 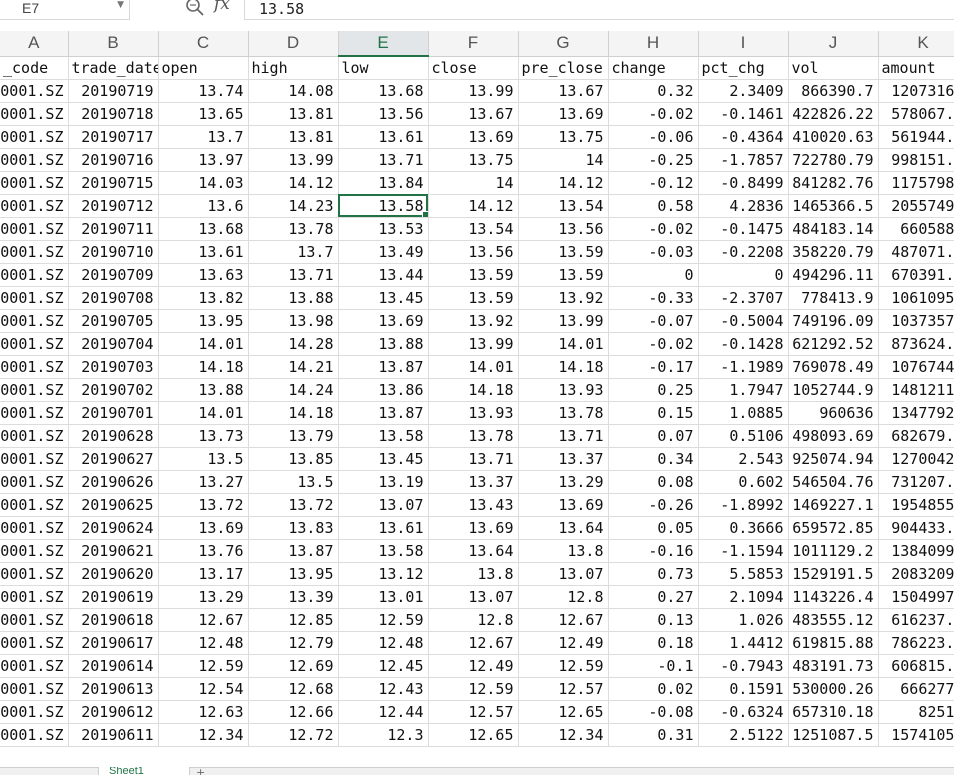 I want to click on cell-g6: 14.12, so click(x=563, y=183).